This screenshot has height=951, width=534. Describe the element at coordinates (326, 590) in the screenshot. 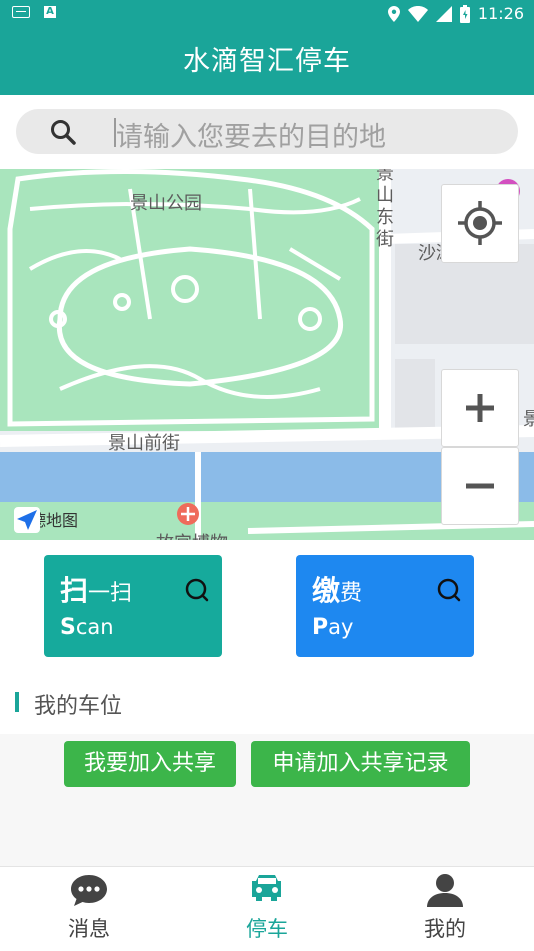

I see `pay-big: 缴` at that location.